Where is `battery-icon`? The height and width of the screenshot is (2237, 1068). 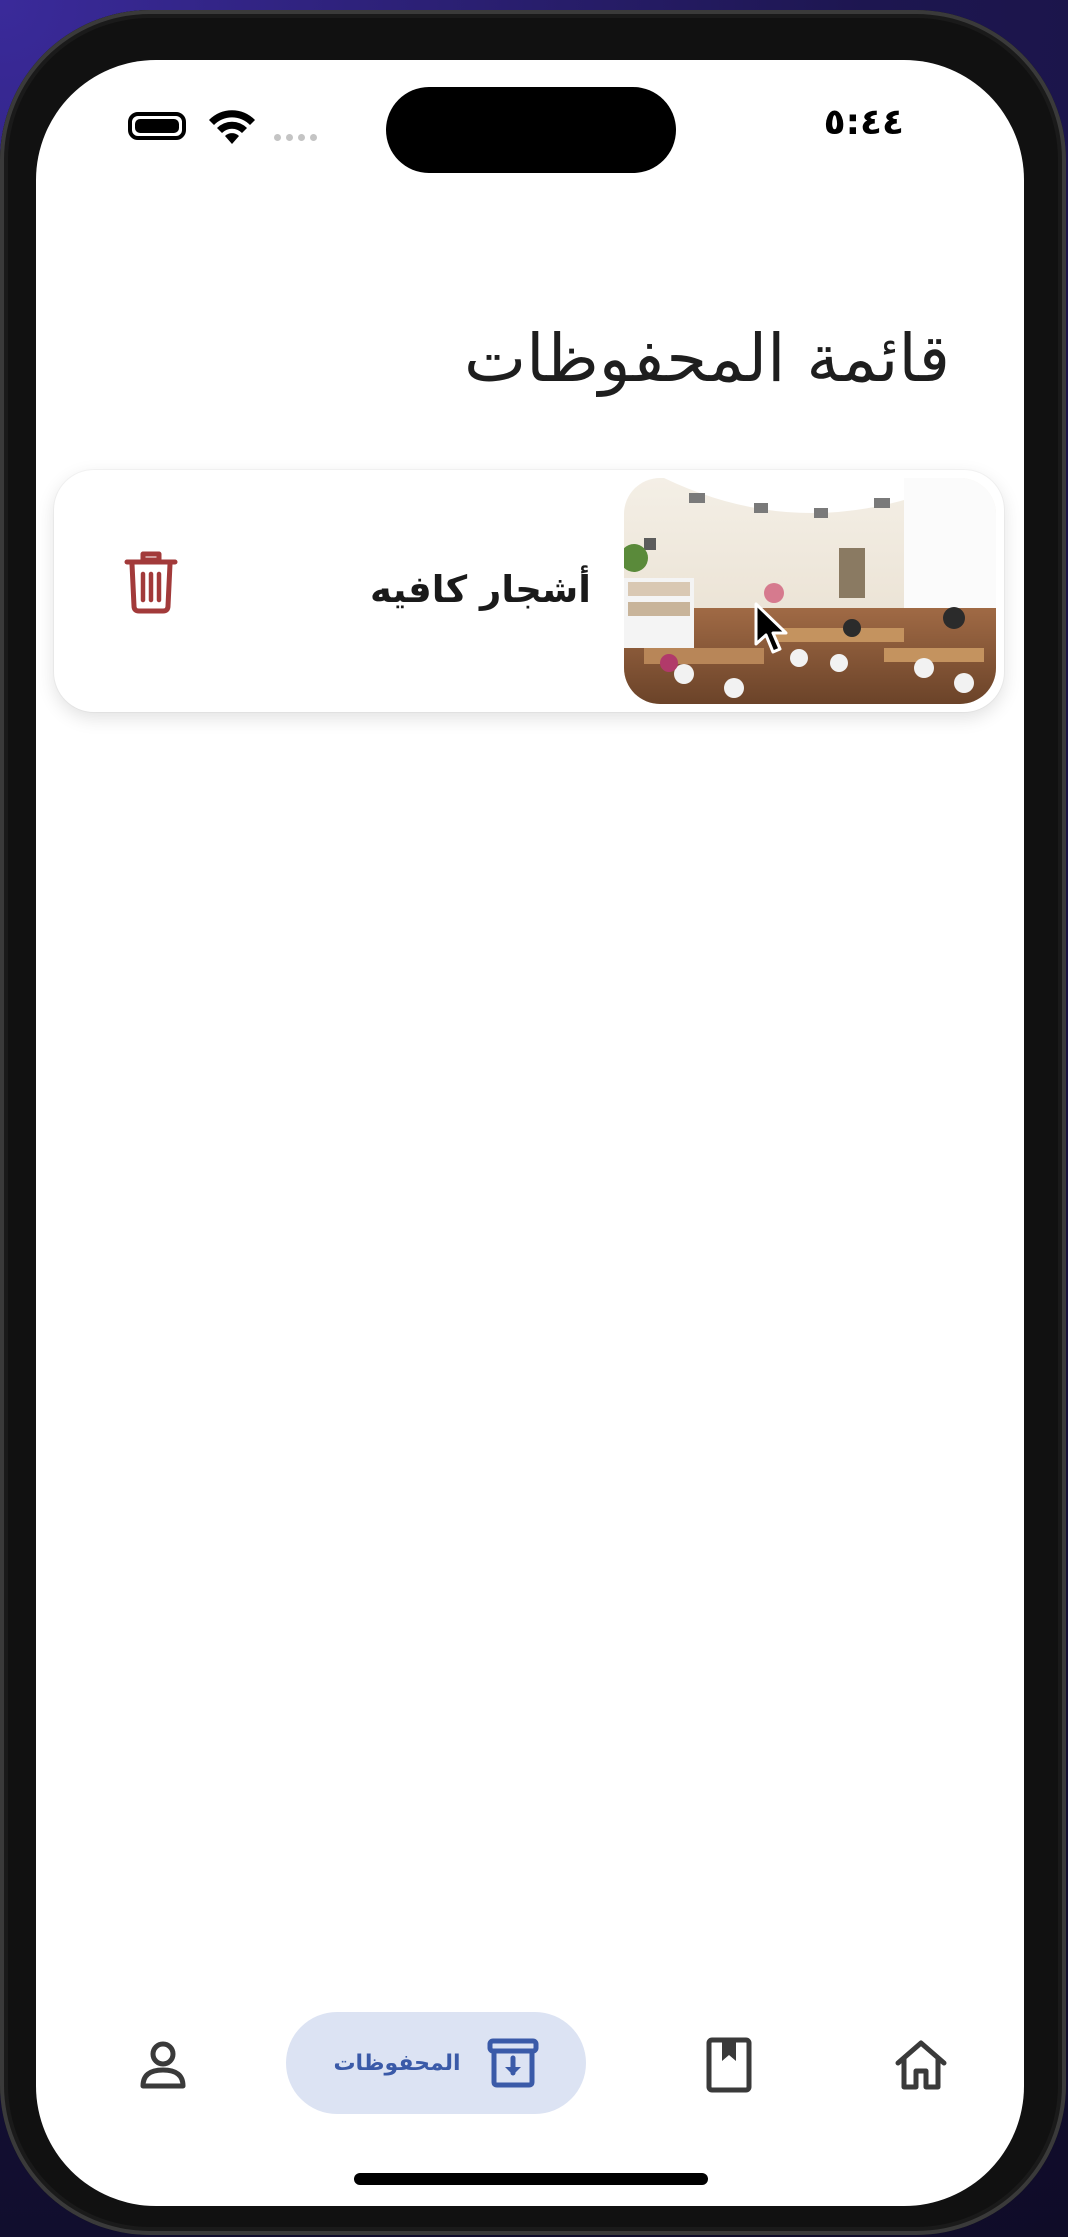 battery-icon is located at coordinates (157, 126).